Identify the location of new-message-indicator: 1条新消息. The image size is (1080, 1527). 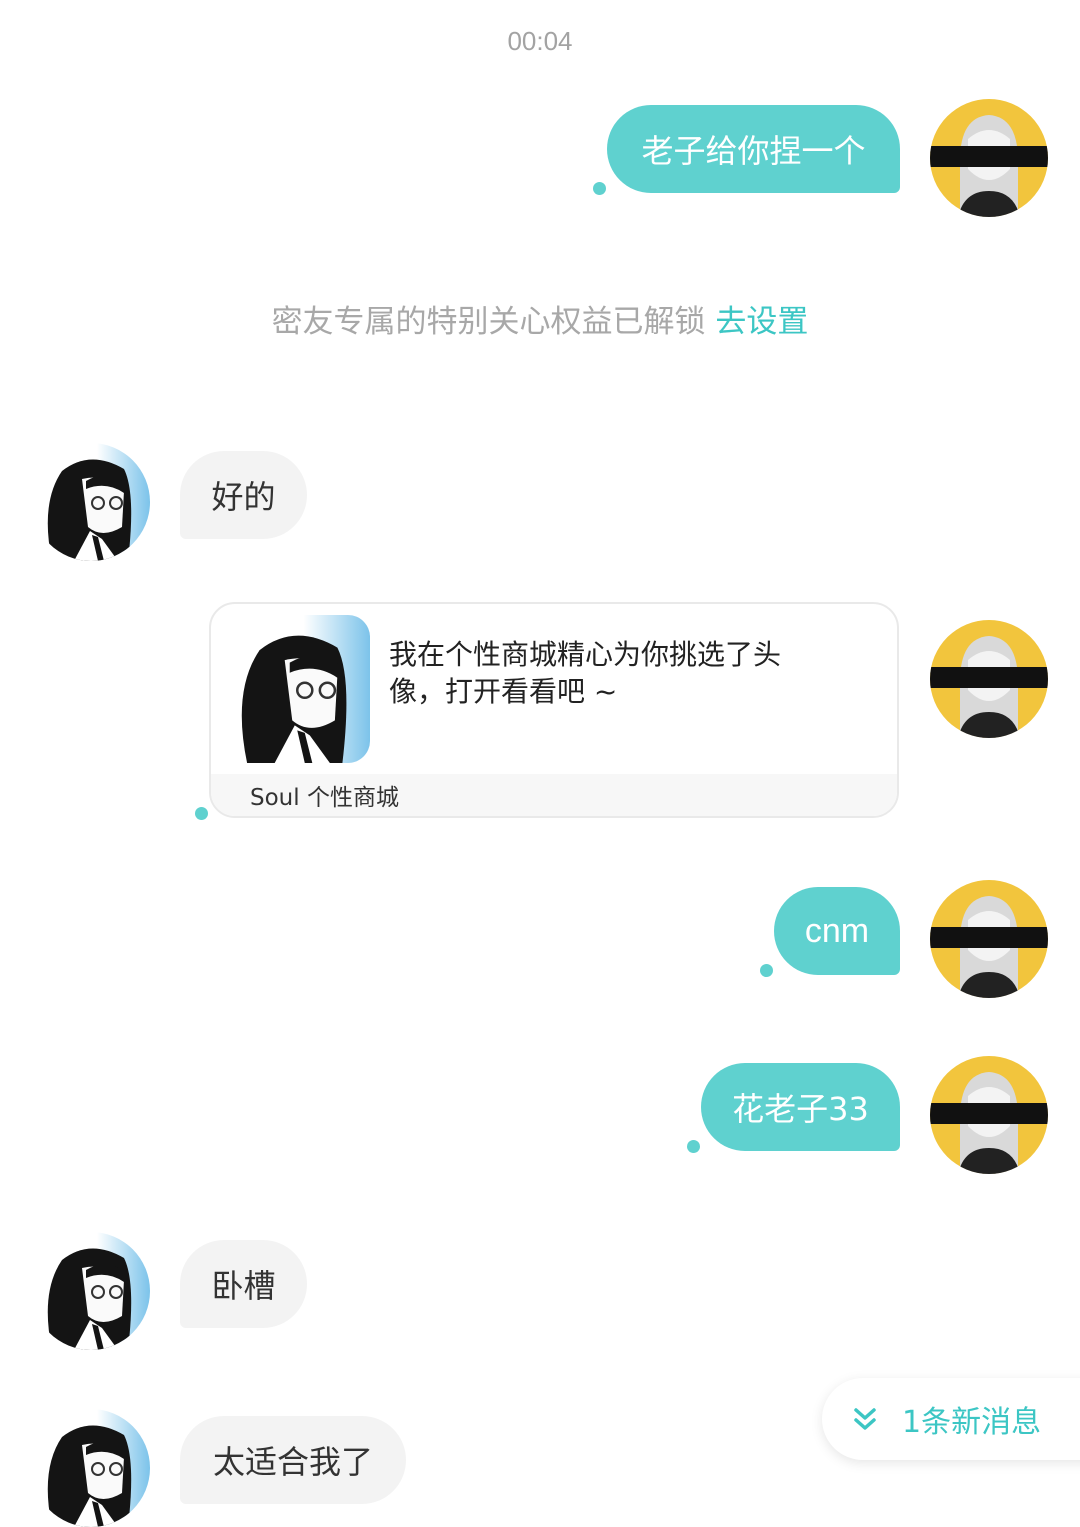
(951, 1419).